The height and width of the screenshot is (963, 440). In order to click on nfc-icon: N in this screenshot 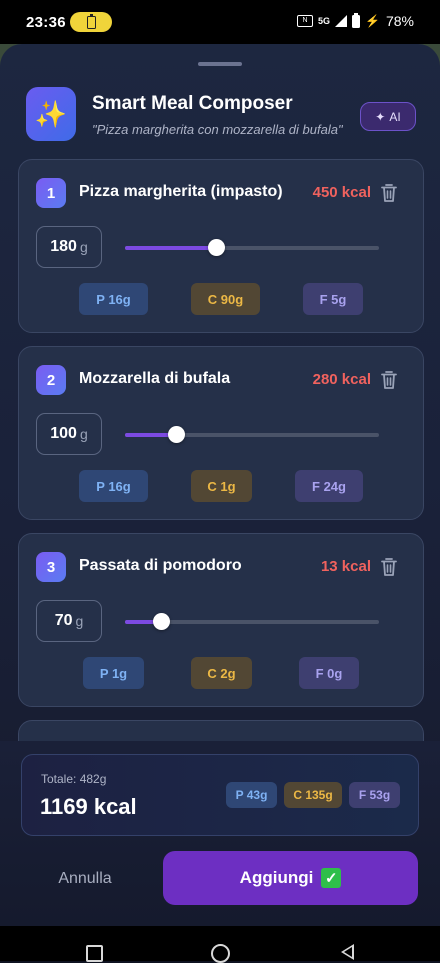, I will do `click(305, 21)`.